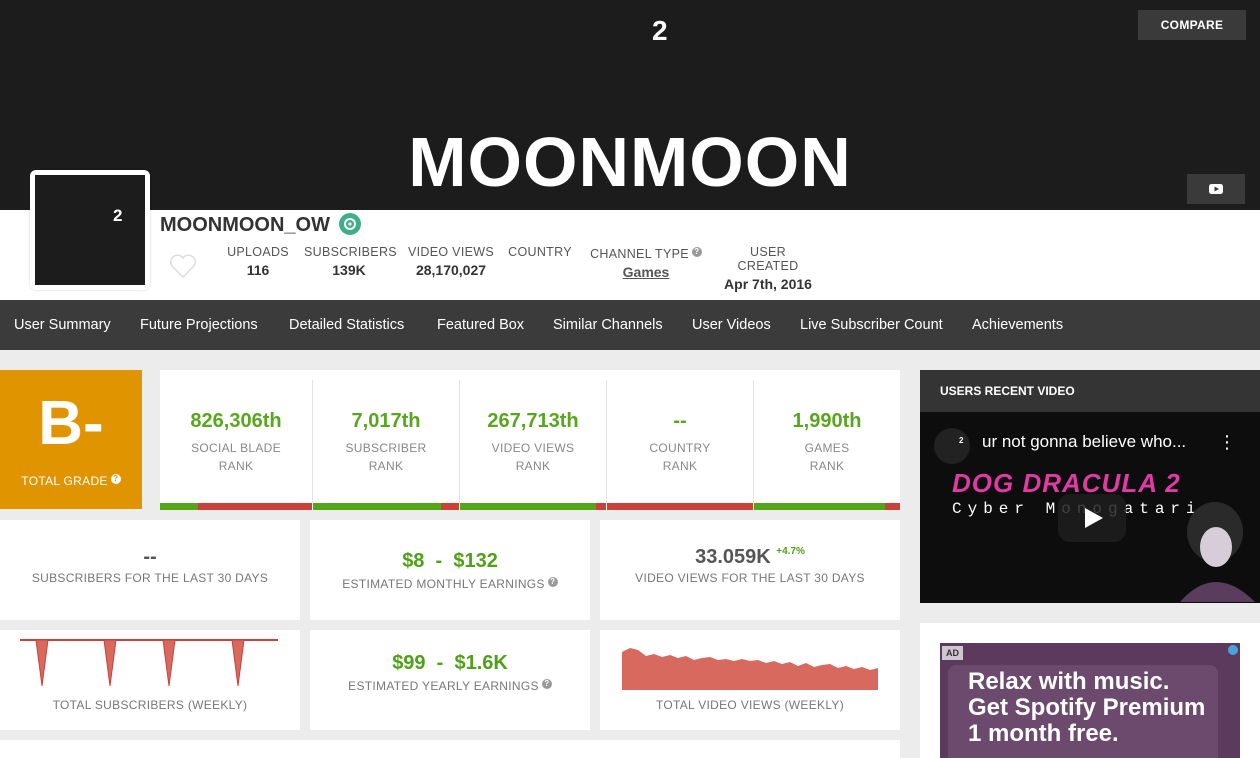 The width and height of the screenshot is (1260, 758). What do you see at coordinates (1017, 325) in the screenshot?
I see `nav-achievements: Achievements` at bounding box center [1017, 325].